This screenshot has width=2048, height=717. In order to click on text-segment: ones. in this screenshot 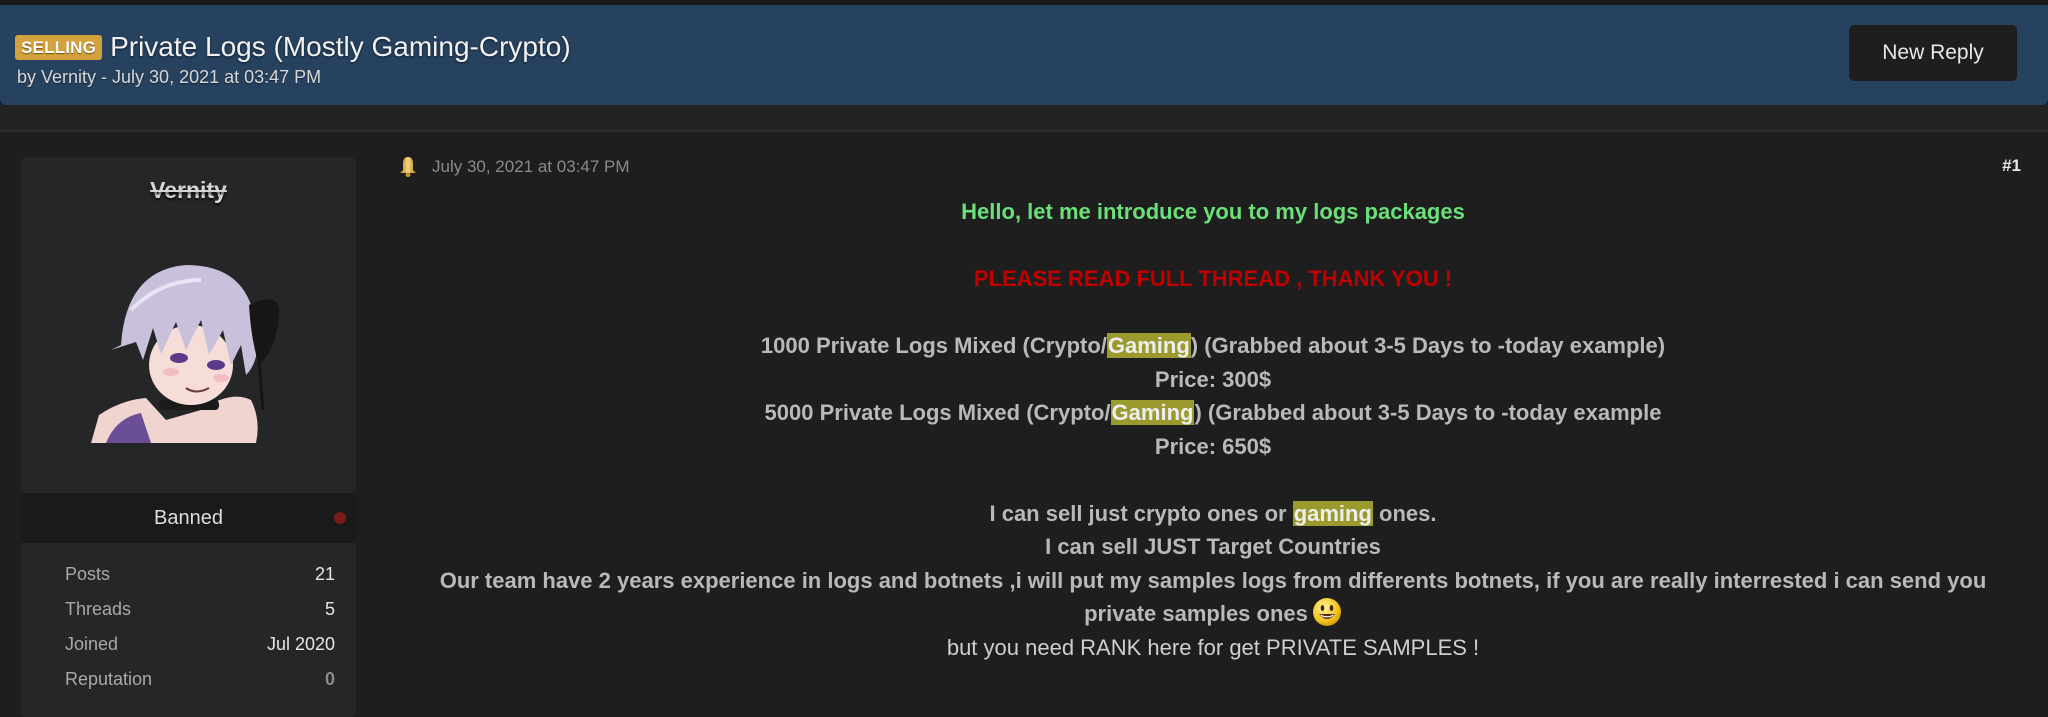, I will do `click(1404, 513)`.